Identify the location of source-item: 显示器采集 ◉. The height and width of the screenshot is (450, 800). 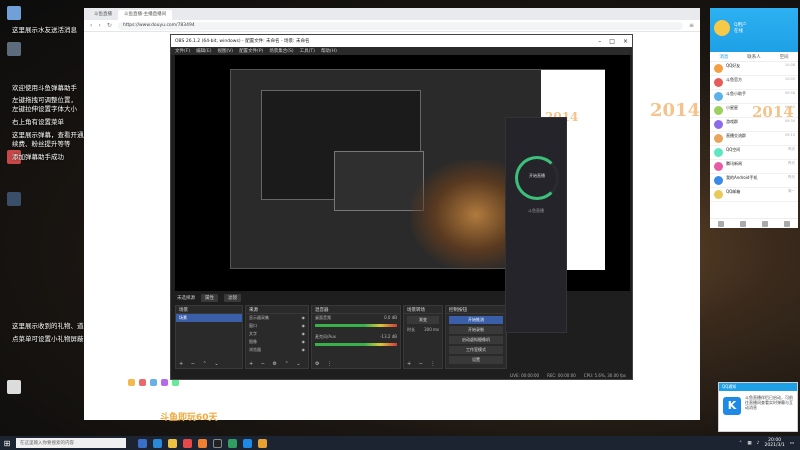
(277, 318).